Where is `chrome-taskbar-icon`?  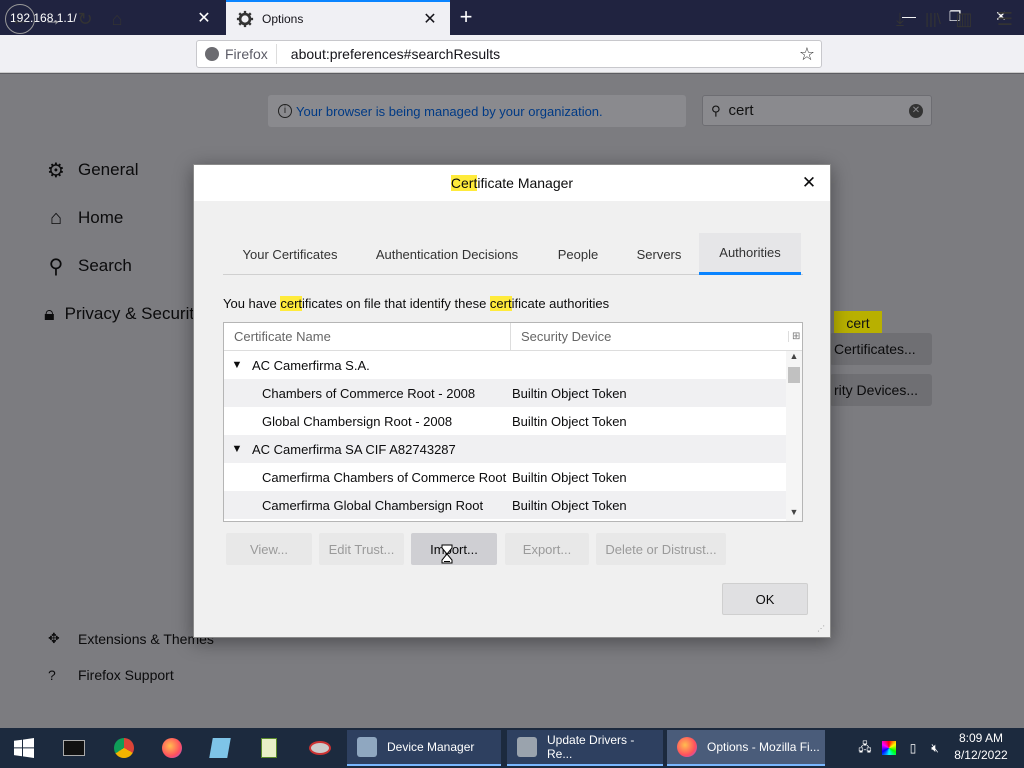
chrome-taskbar-icon is located at coordinates (124, 748).